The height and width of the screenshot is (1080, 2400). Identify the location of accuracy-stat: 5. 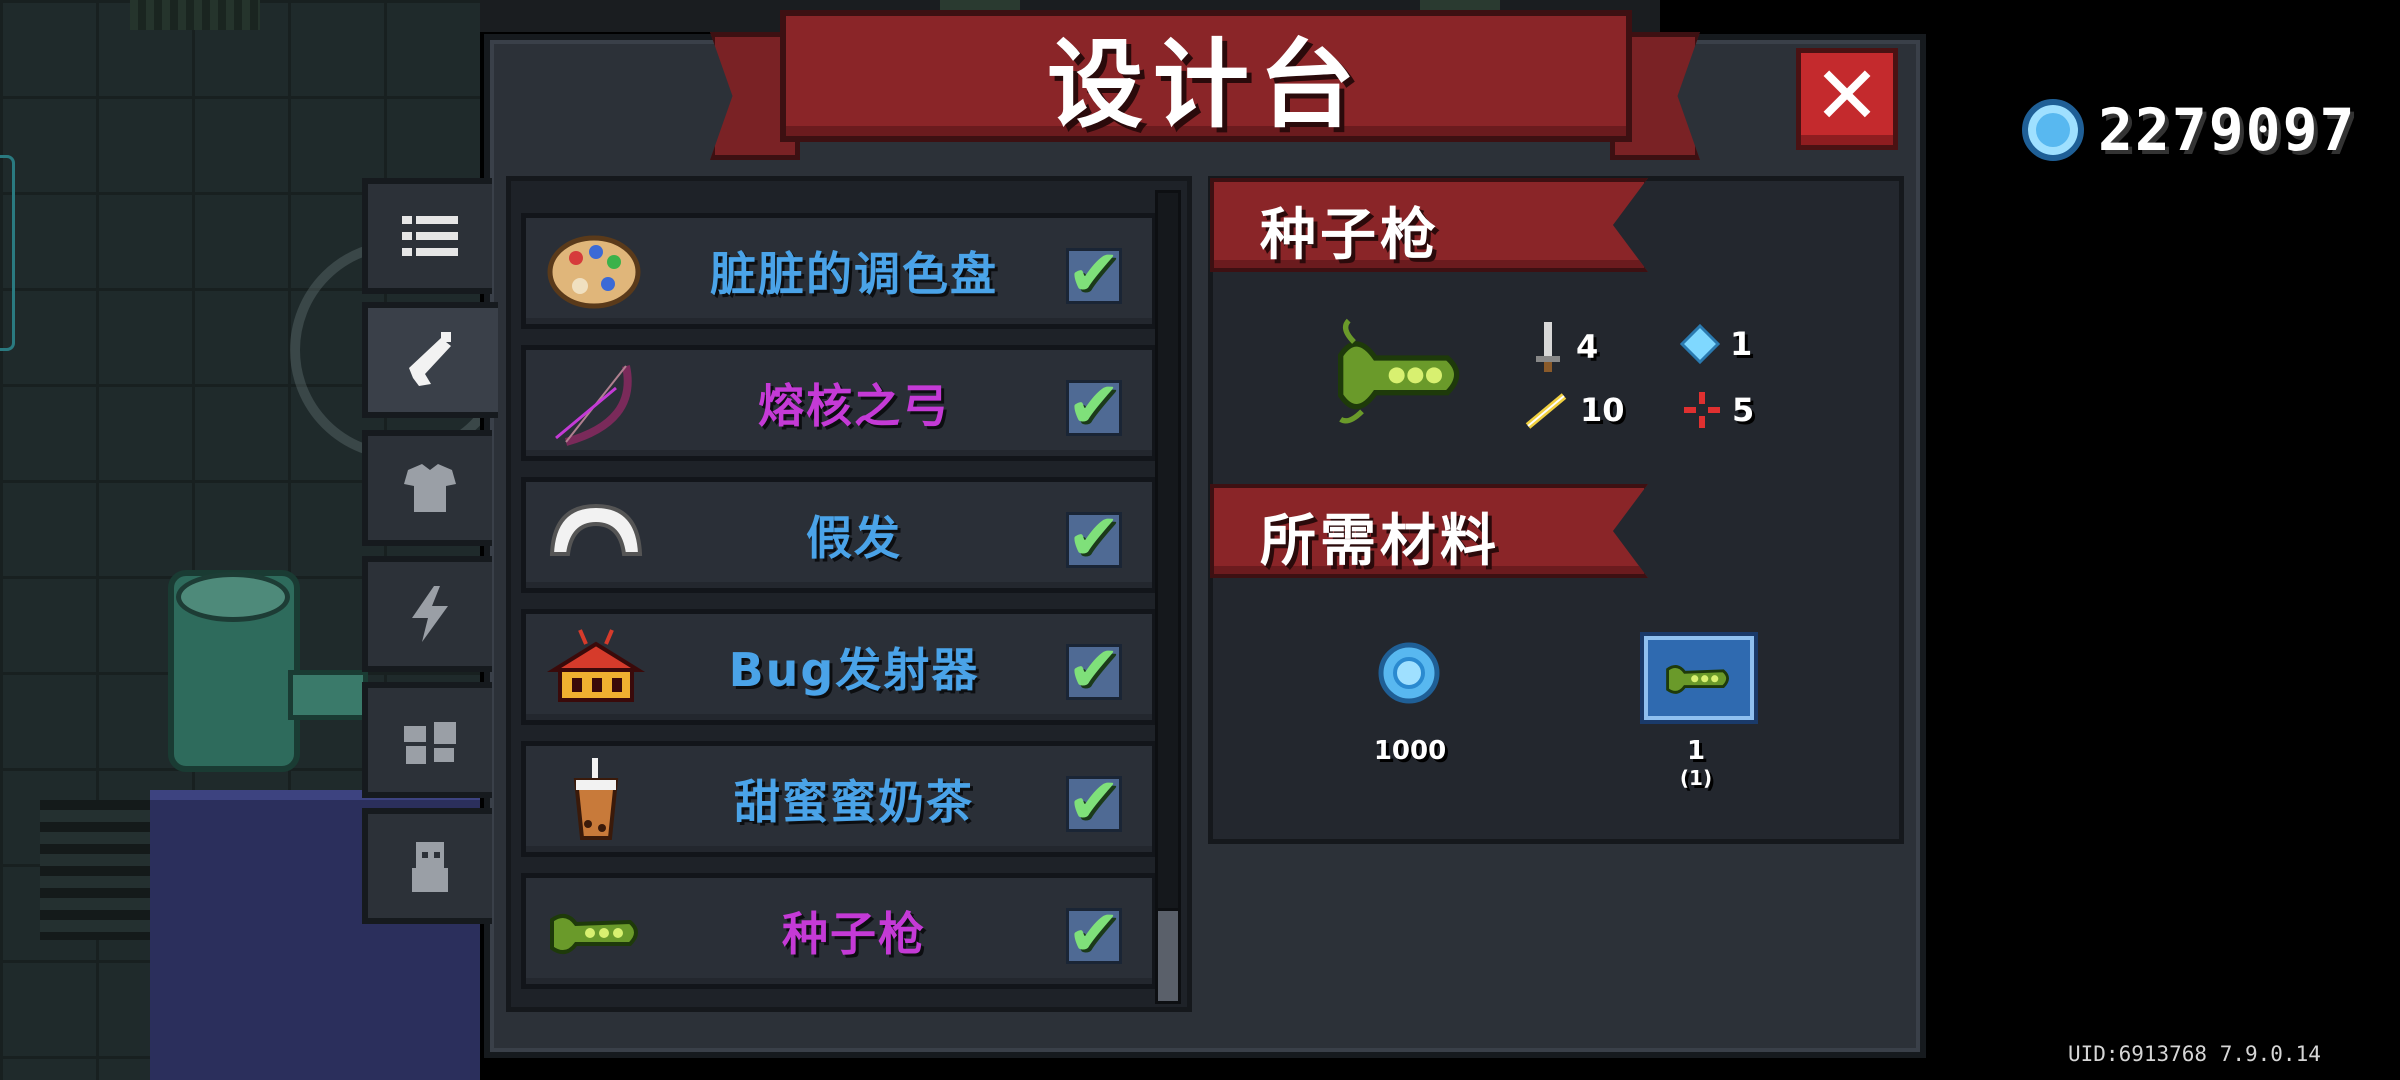
(1718, 410).